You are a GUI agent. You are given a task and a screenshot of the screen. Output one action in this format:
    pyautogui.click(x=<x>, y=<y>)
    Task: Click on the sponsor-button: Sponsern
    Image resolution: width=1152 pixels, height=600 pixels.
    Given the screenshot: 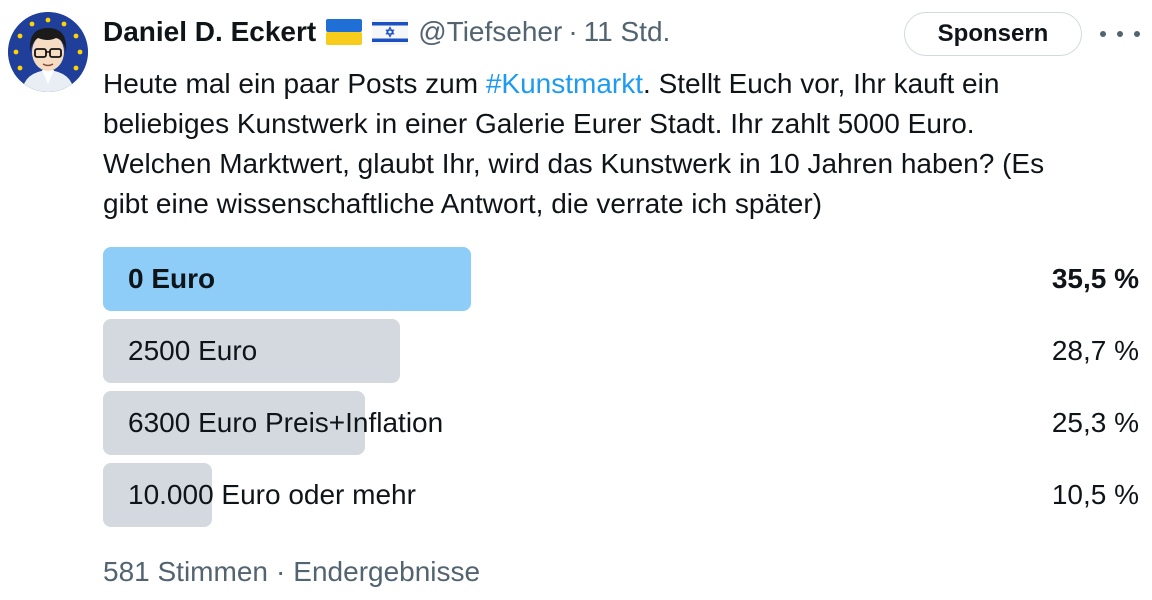 What is the action you would take?
    pyautogui.click(x=993, y=34)
    